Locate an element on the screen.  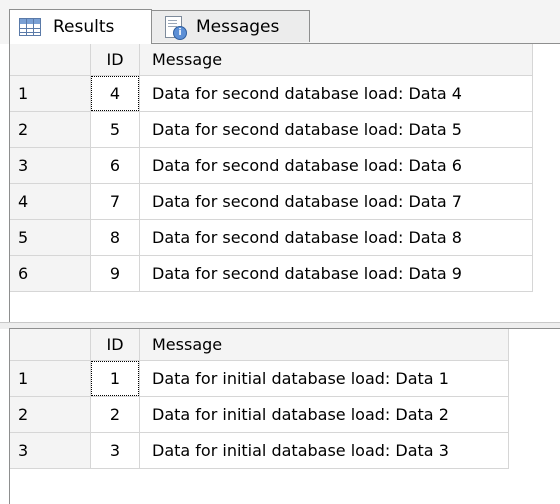
id-cell-value: 4 is located at coordinates (115, 93).